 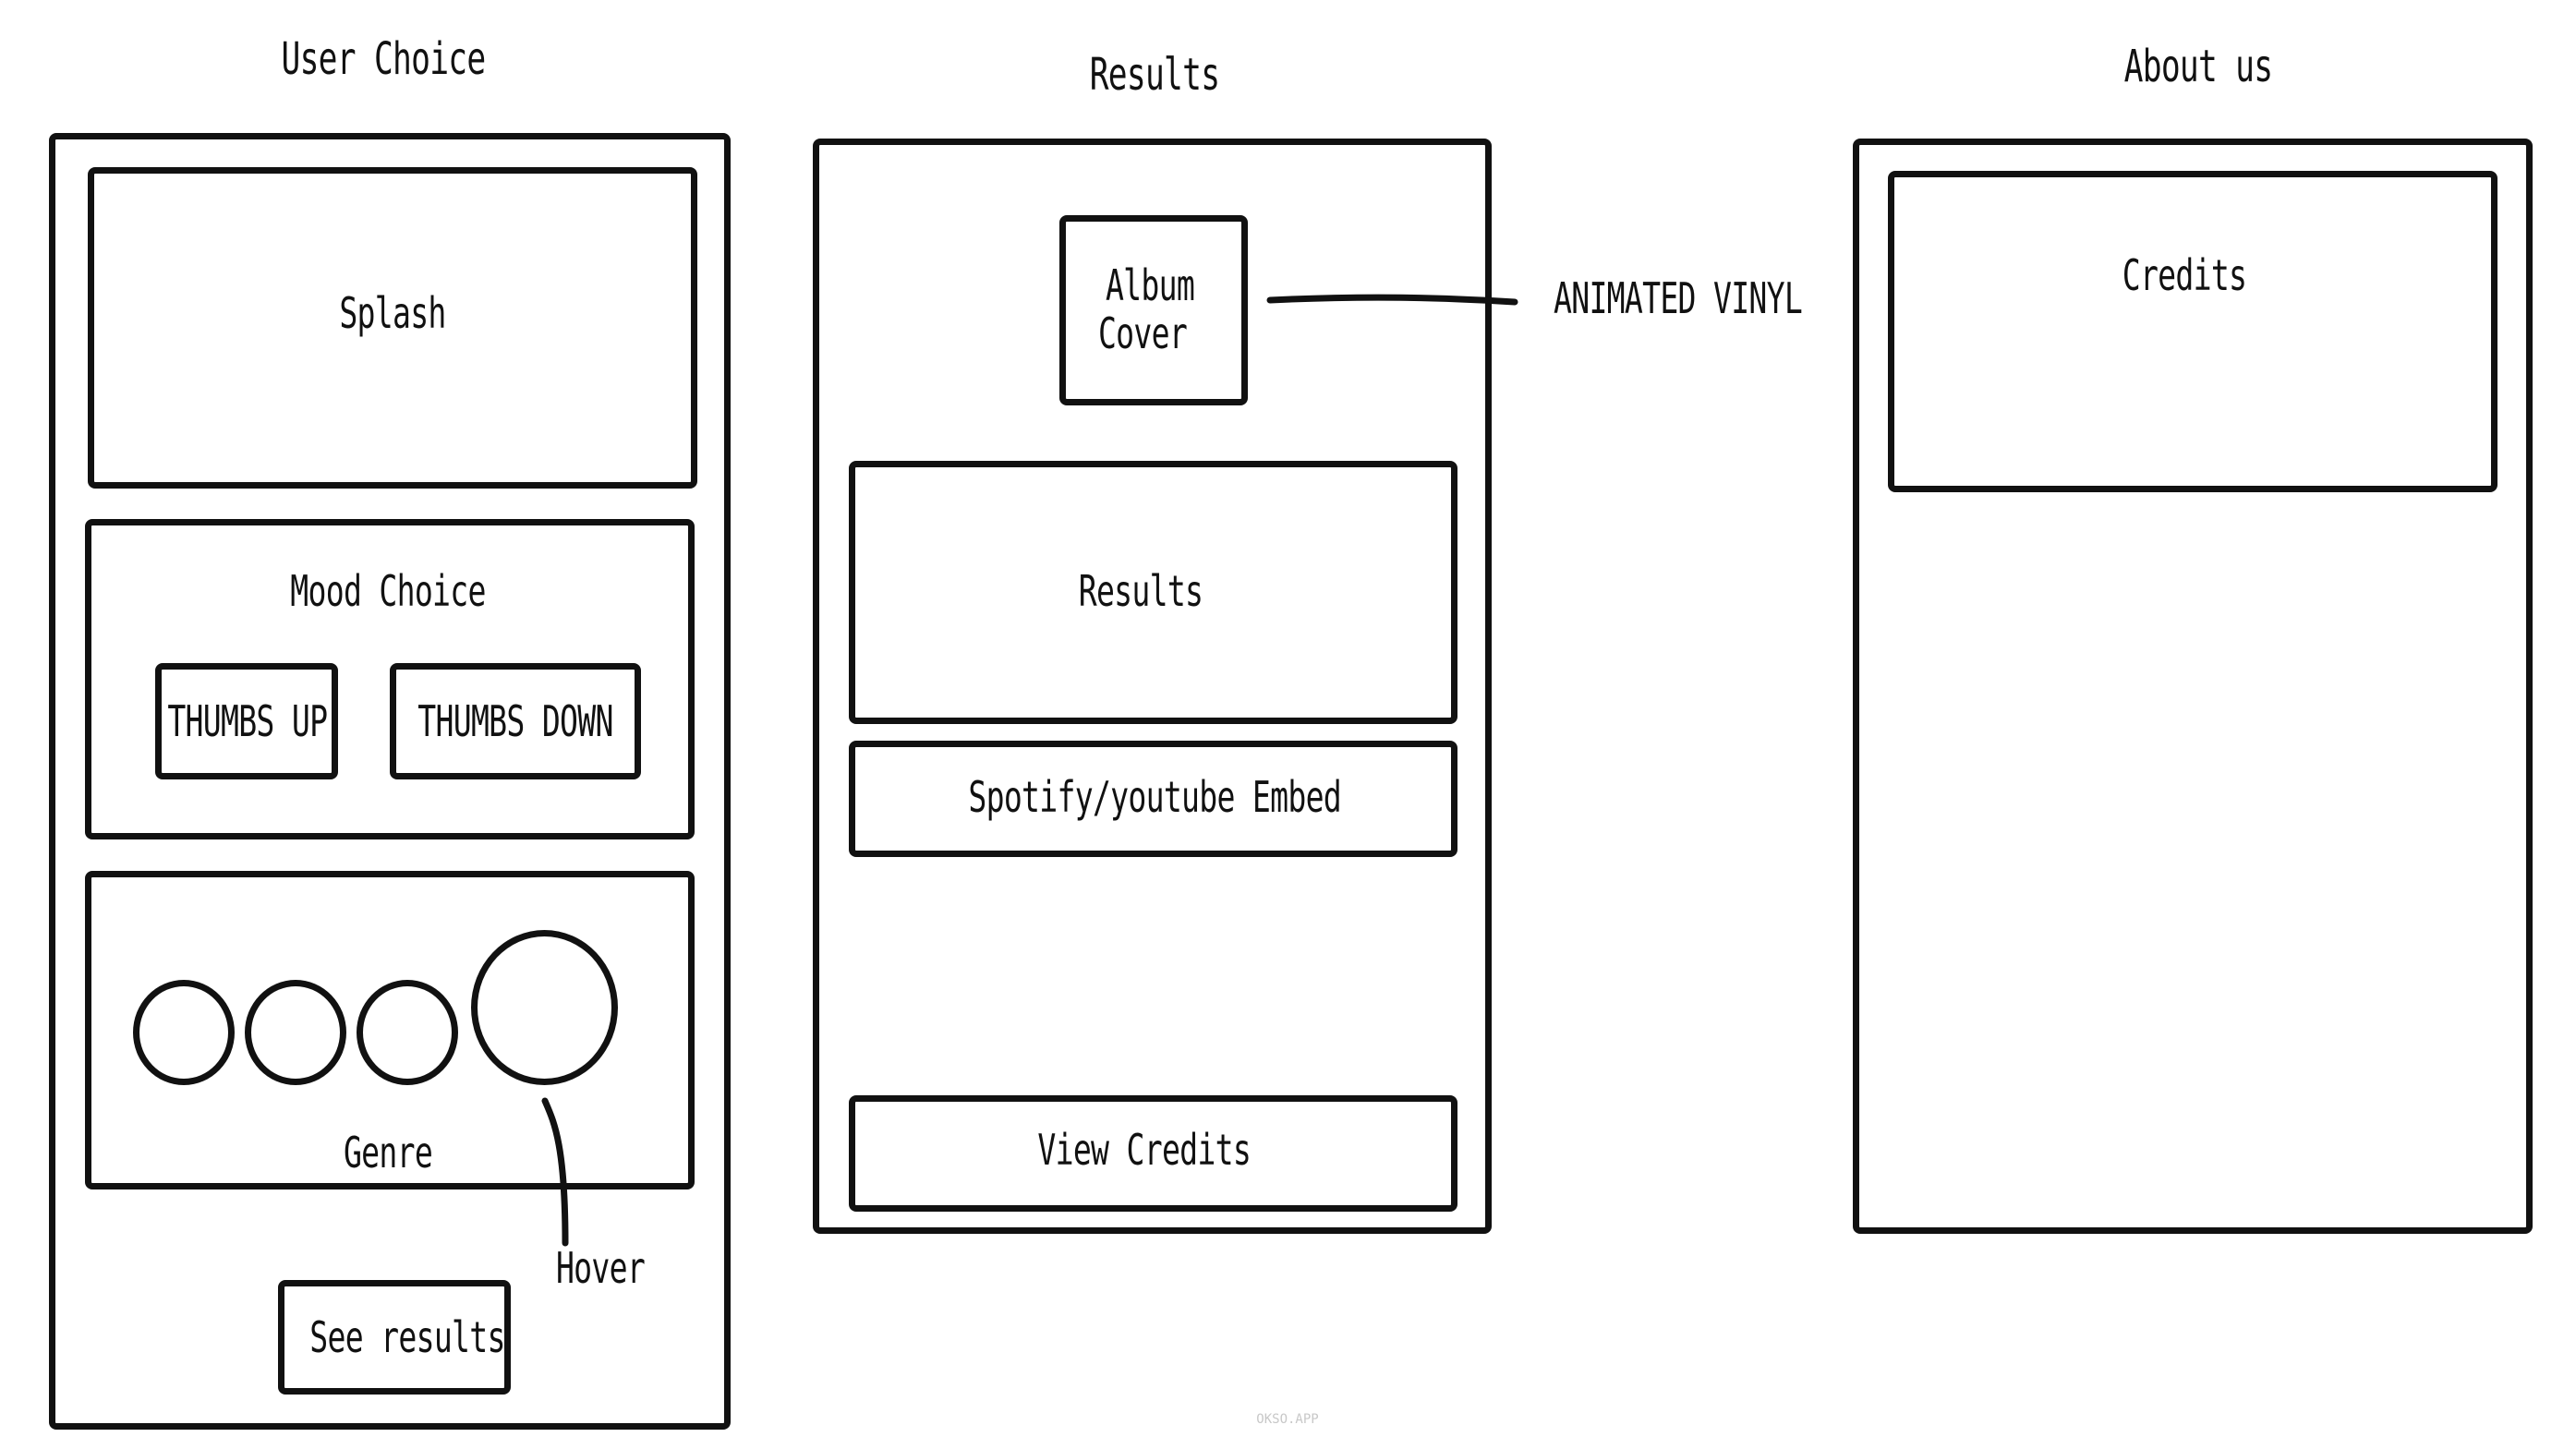 What do you see at coordinates (555, 1172) in the screenshot?
I see `hover-connector-line` at bounding box center [555, 1172].